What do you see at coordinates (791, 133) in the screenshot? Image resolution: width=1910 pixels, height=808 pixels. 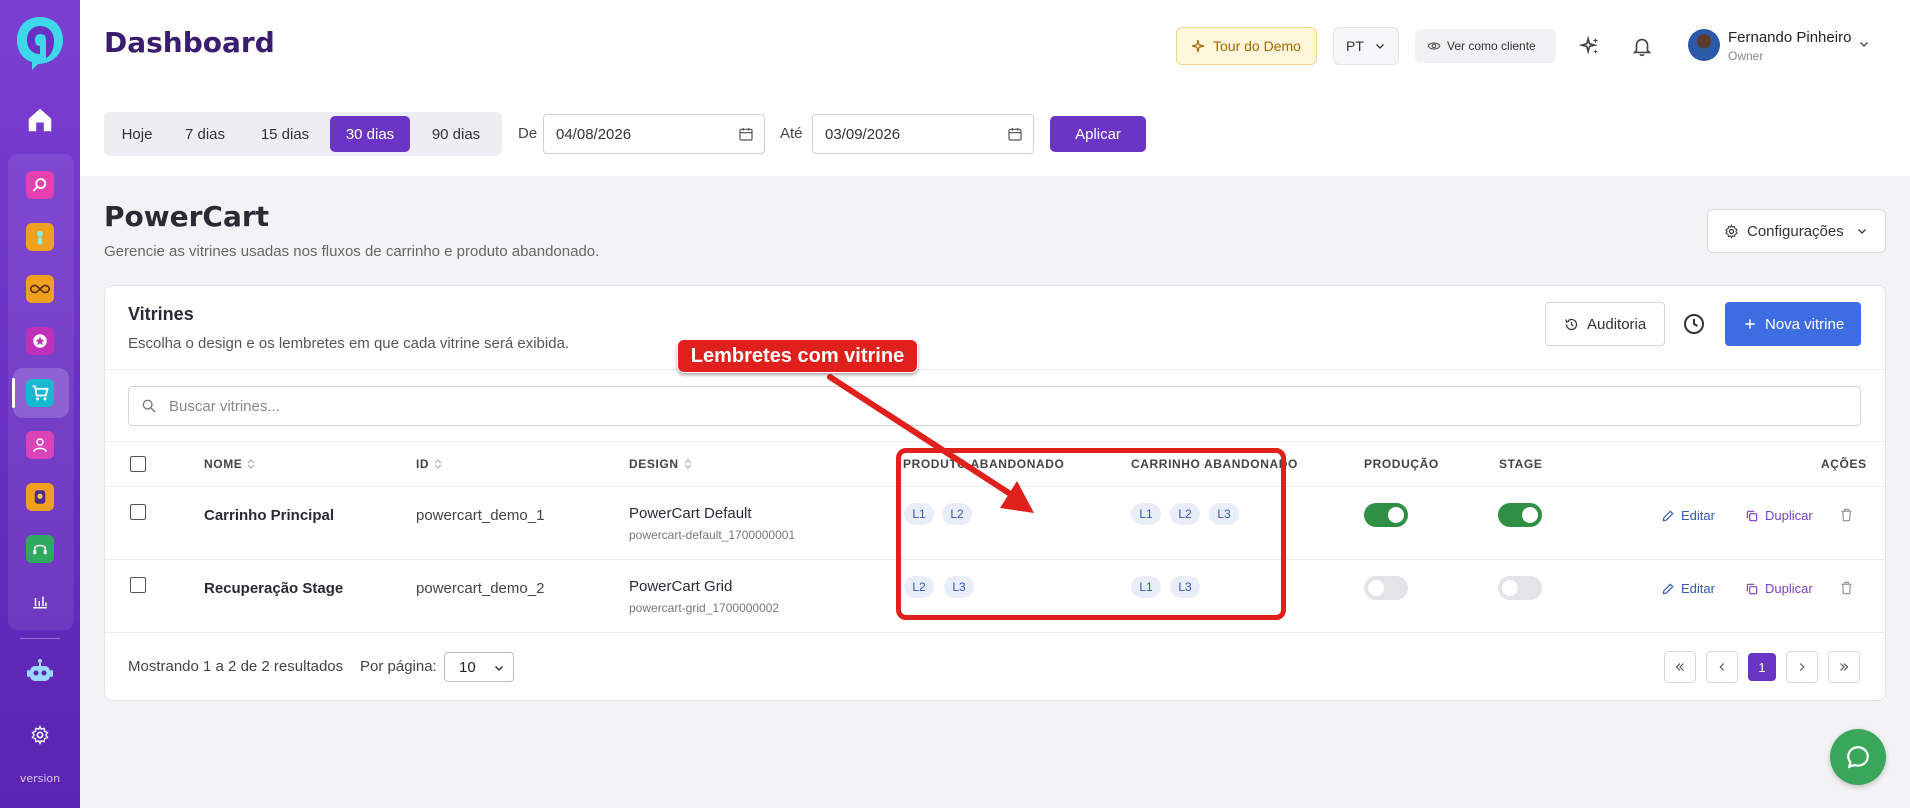 I see `to-label: Até` at bounding box center [791, 133].